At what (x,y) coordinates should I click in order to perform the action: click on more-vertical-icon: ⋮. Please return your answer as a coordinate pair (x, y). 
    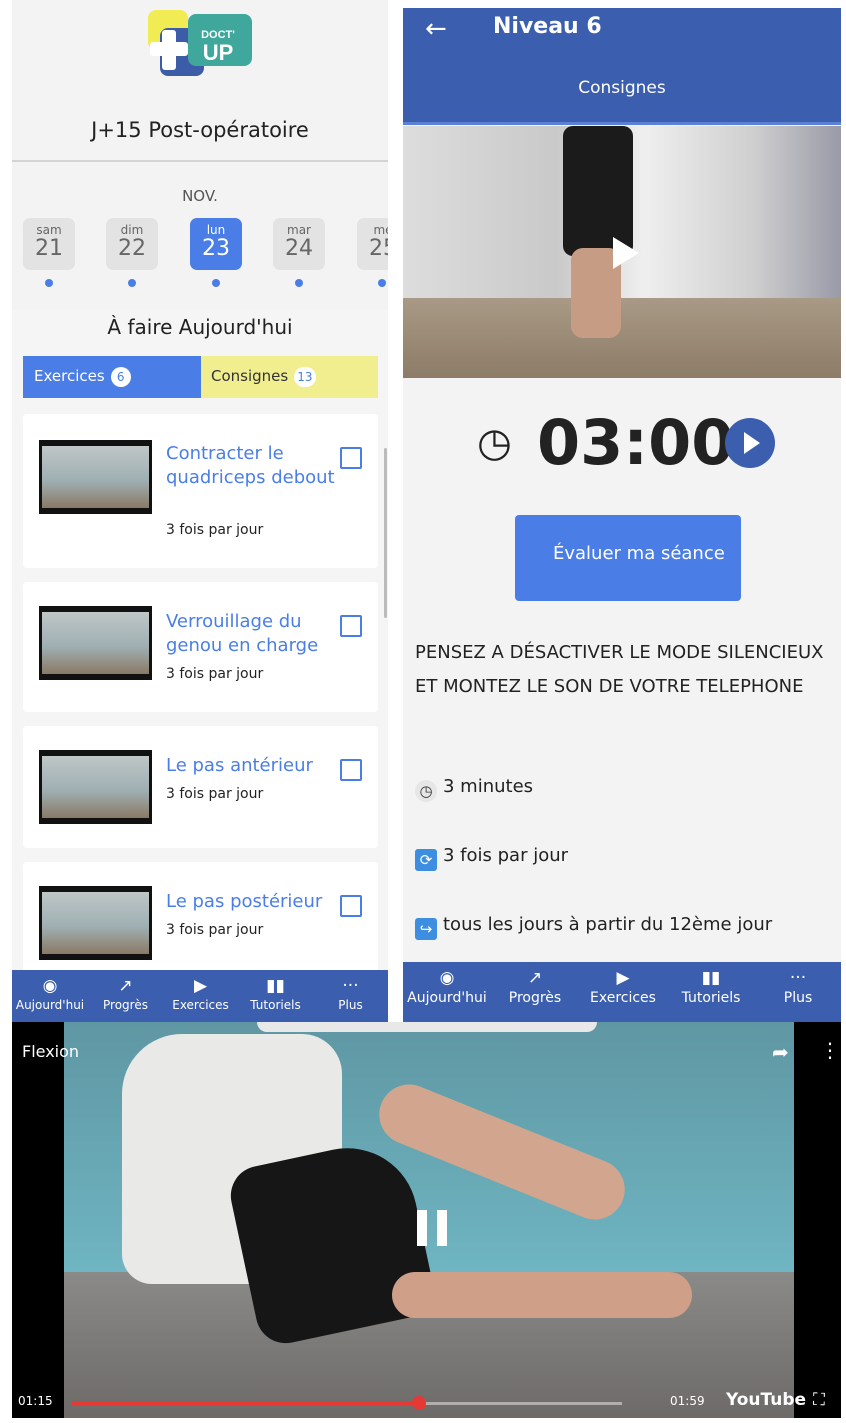
    Looking at the image, I should click on (830, 1050).